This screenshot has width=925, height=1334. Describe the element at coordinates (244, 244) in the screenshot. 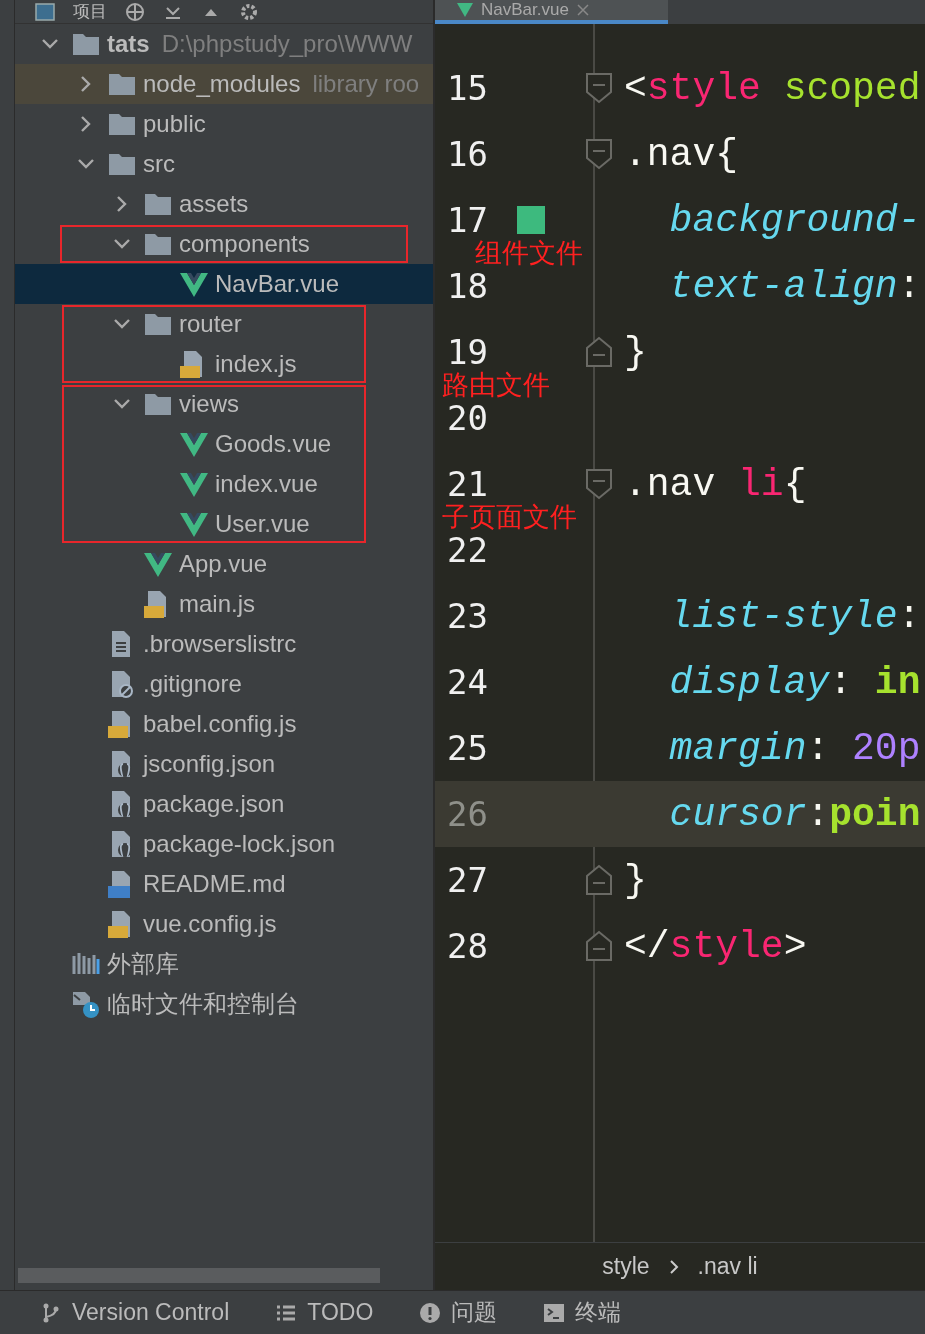

I see `file-name: components` at that location.